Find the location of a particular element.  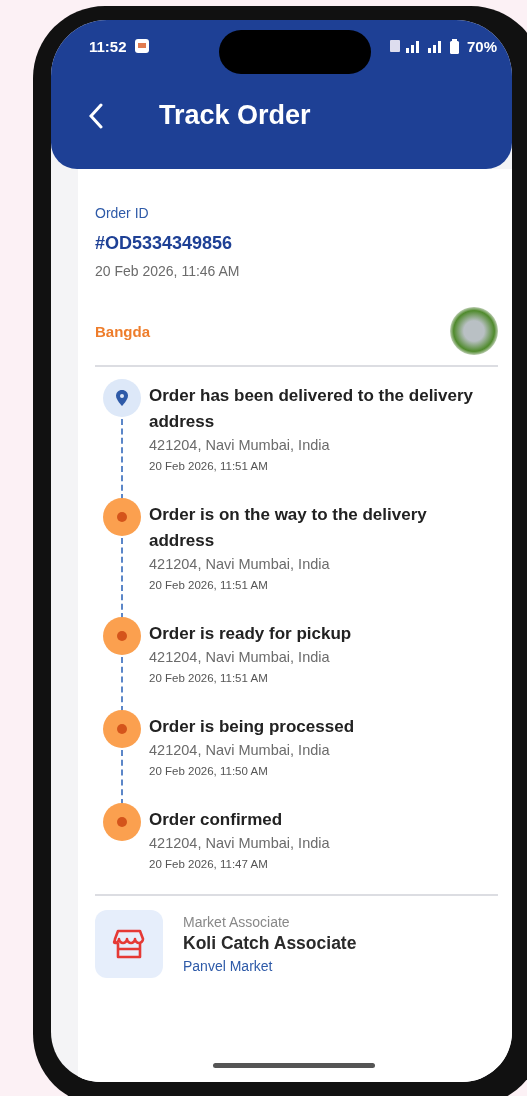

battery-percentage: 70% is located at coordinates (481, 46).